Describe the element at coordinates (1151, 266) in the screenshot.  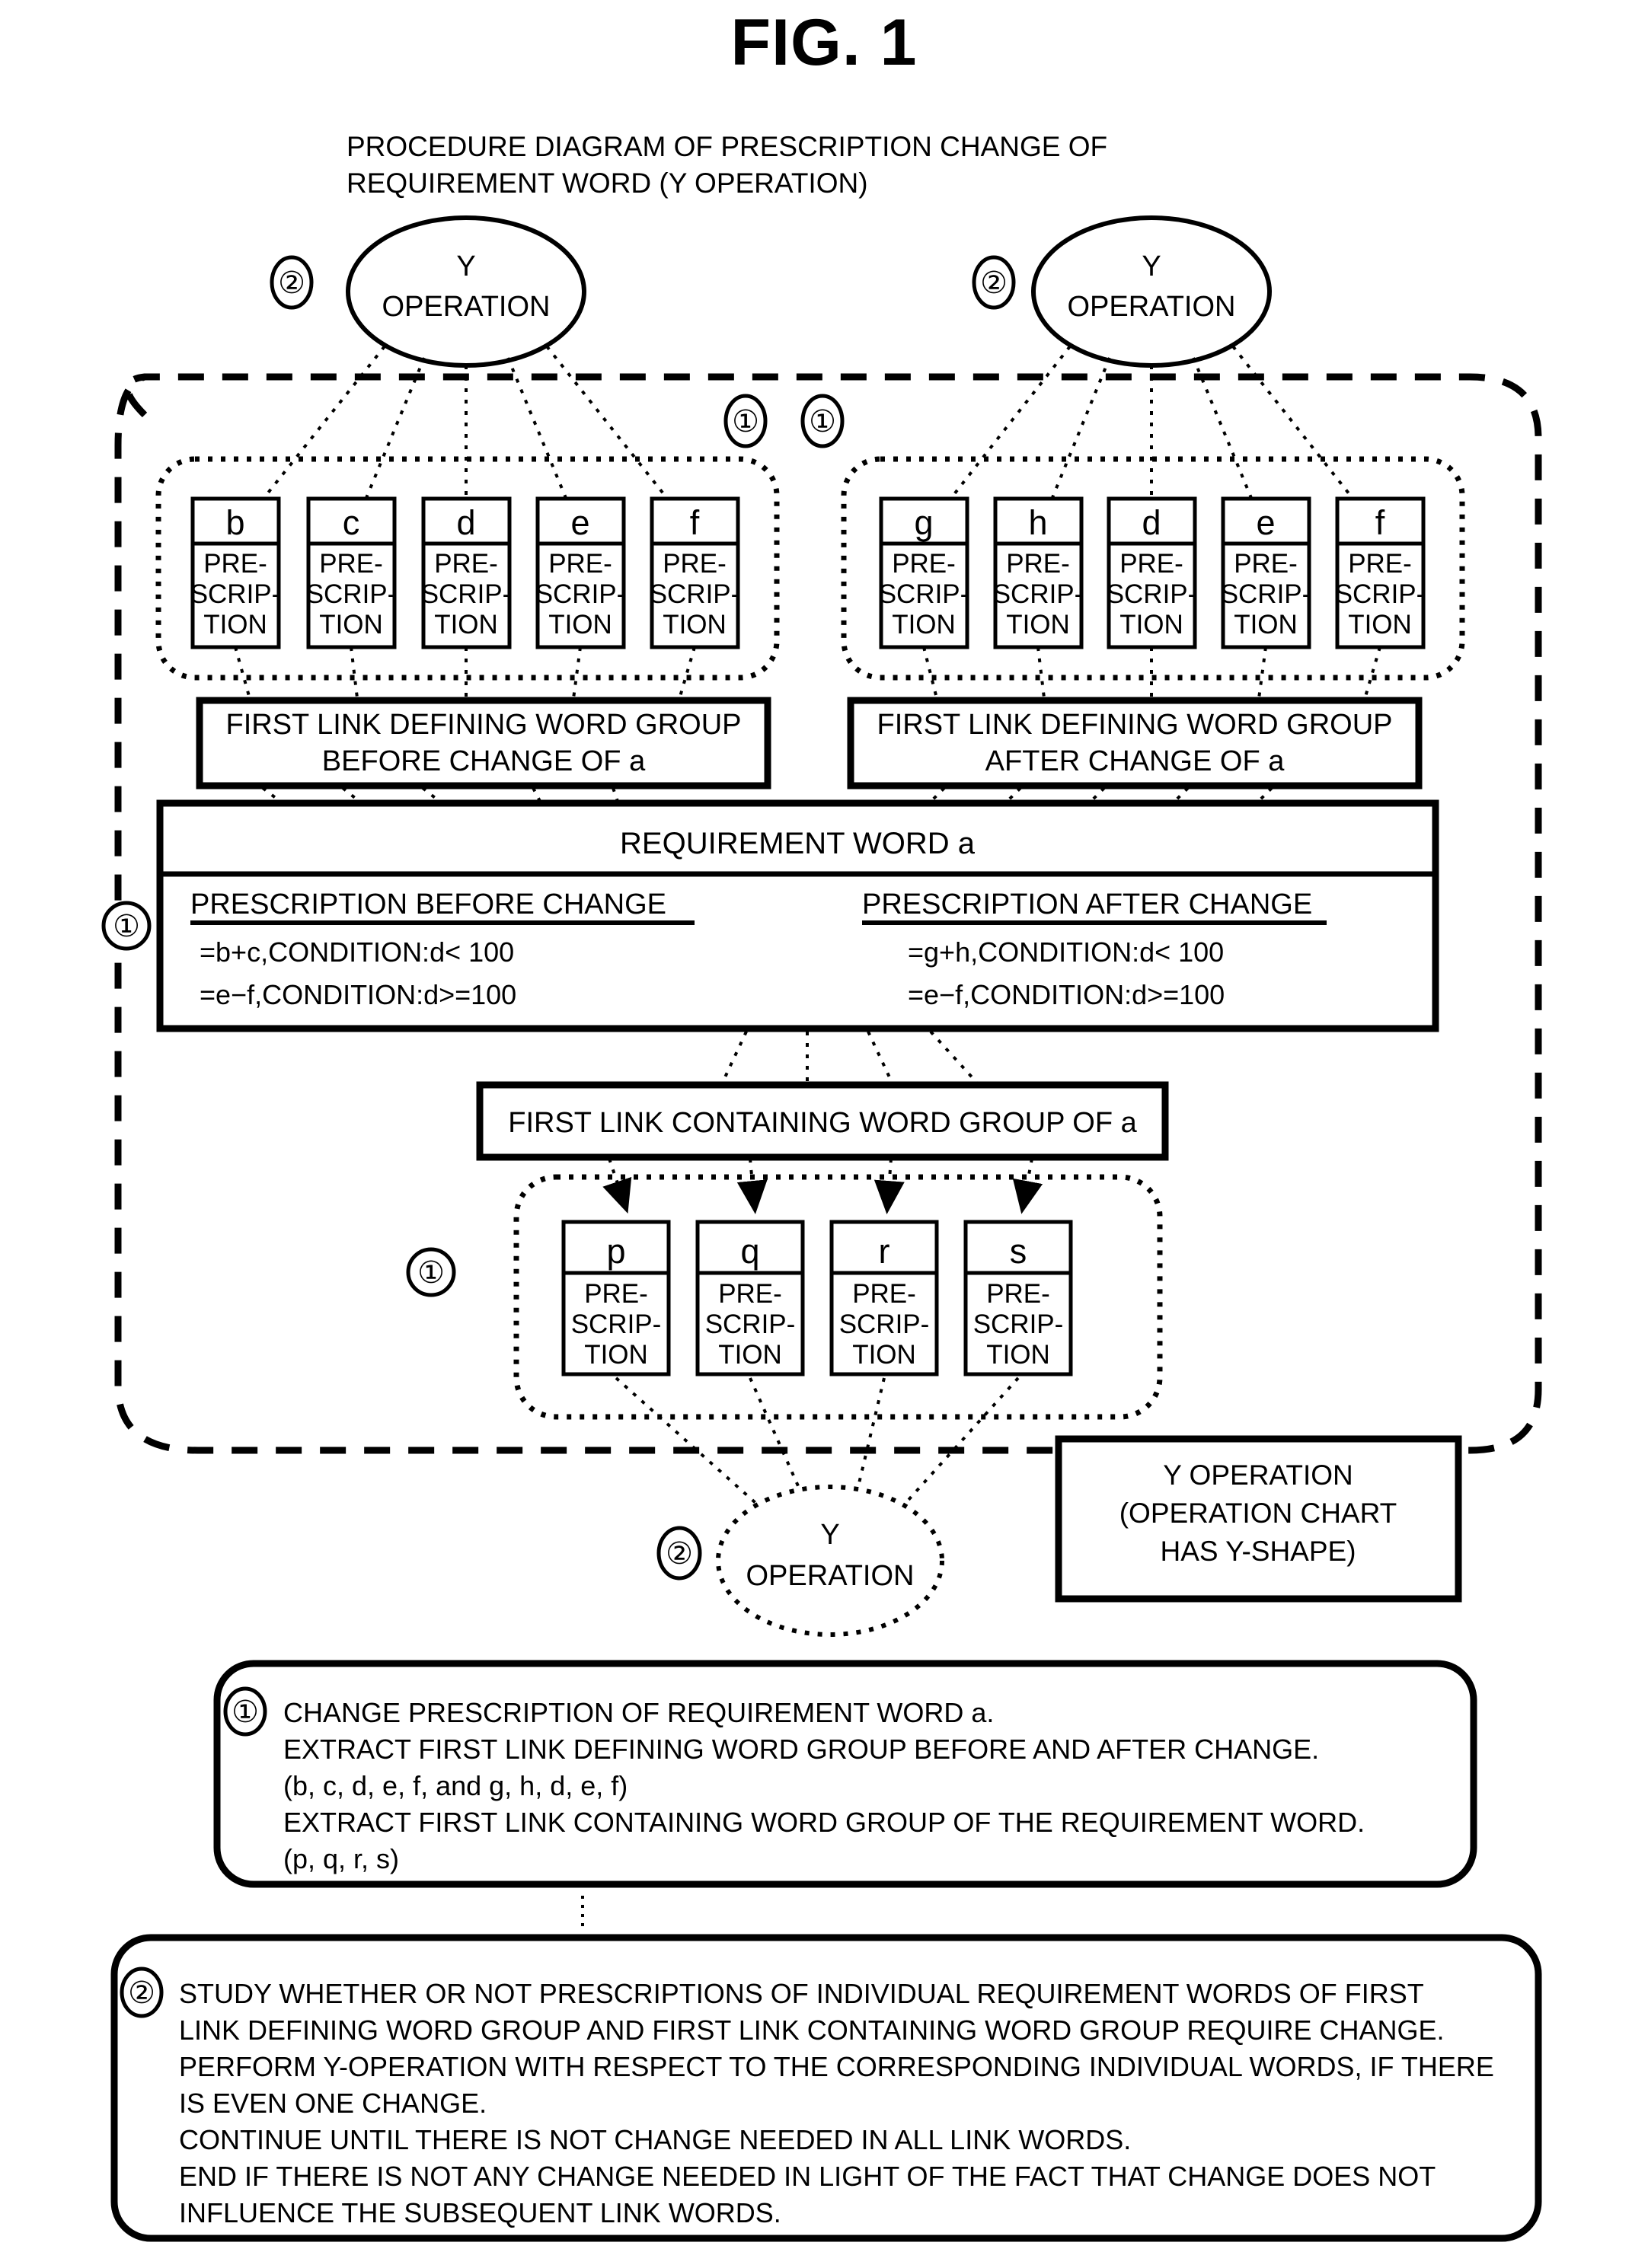
I see `y-operation-top-right-line1: Y` at that location.